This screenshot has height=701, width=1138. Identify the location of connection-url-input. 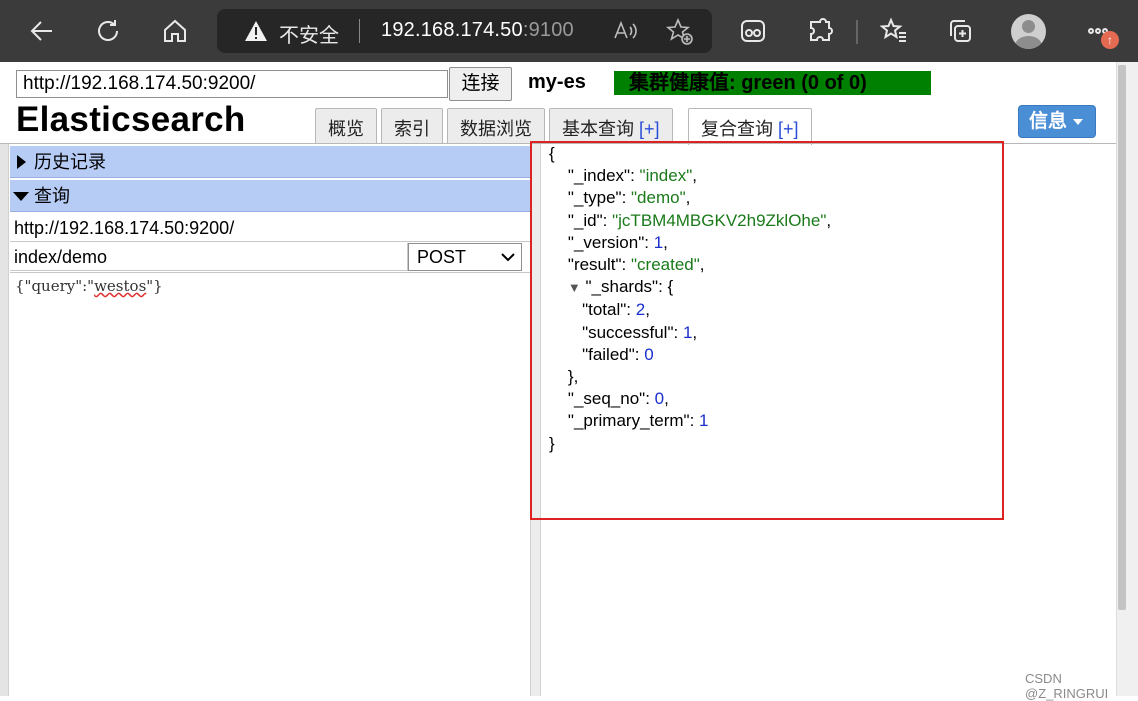
(232, 84).